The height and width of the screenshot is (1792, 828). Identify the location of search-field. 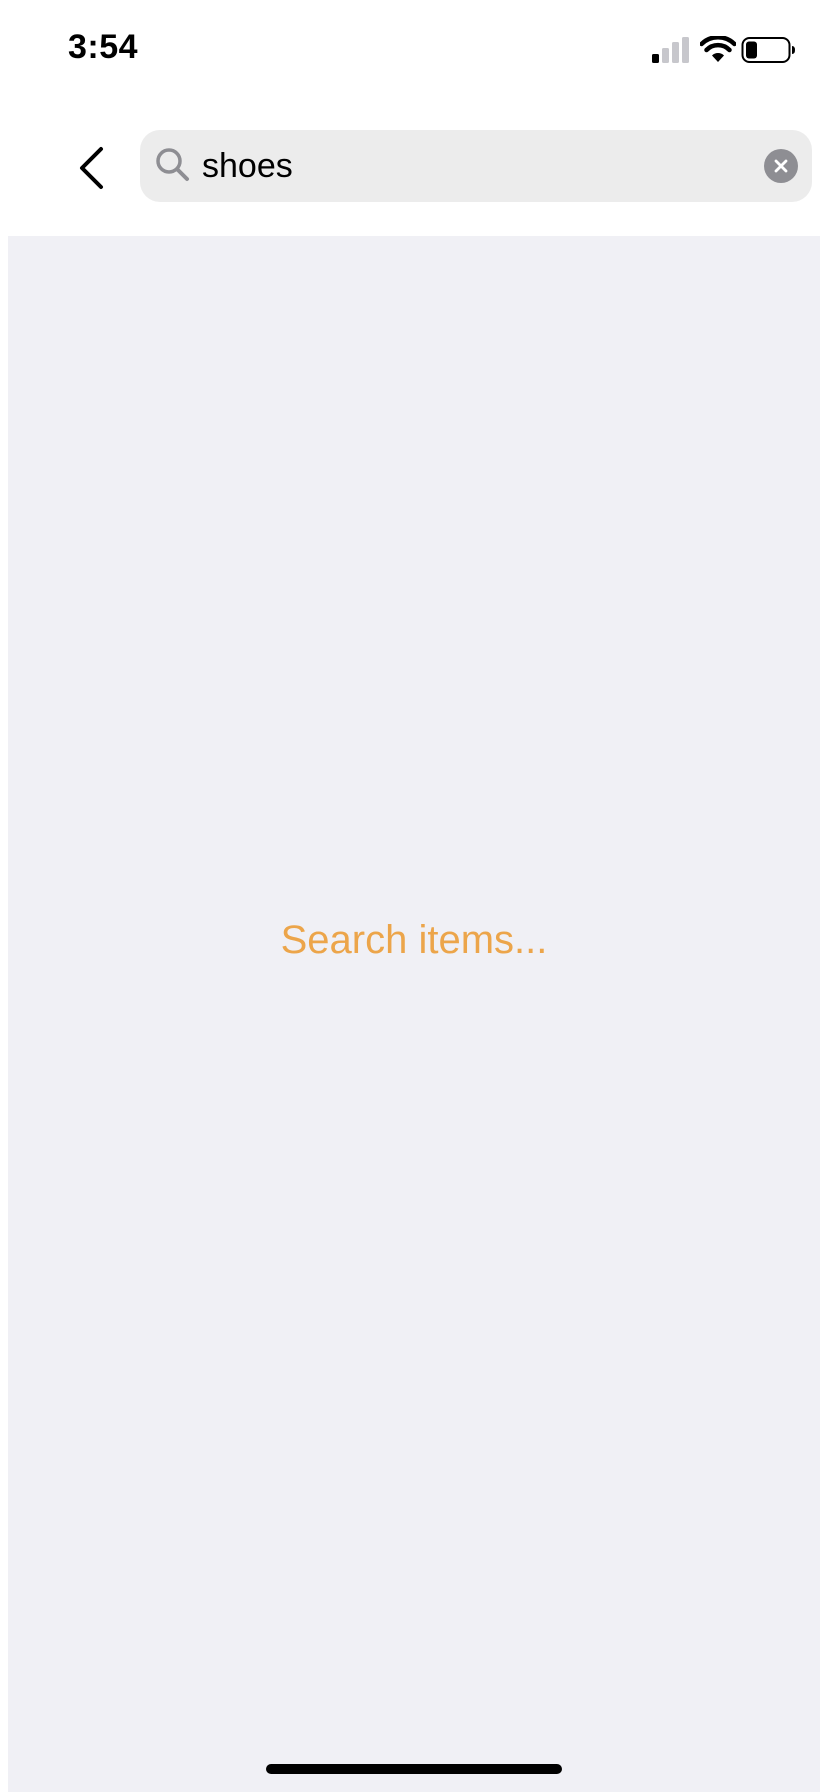
(476, 166).